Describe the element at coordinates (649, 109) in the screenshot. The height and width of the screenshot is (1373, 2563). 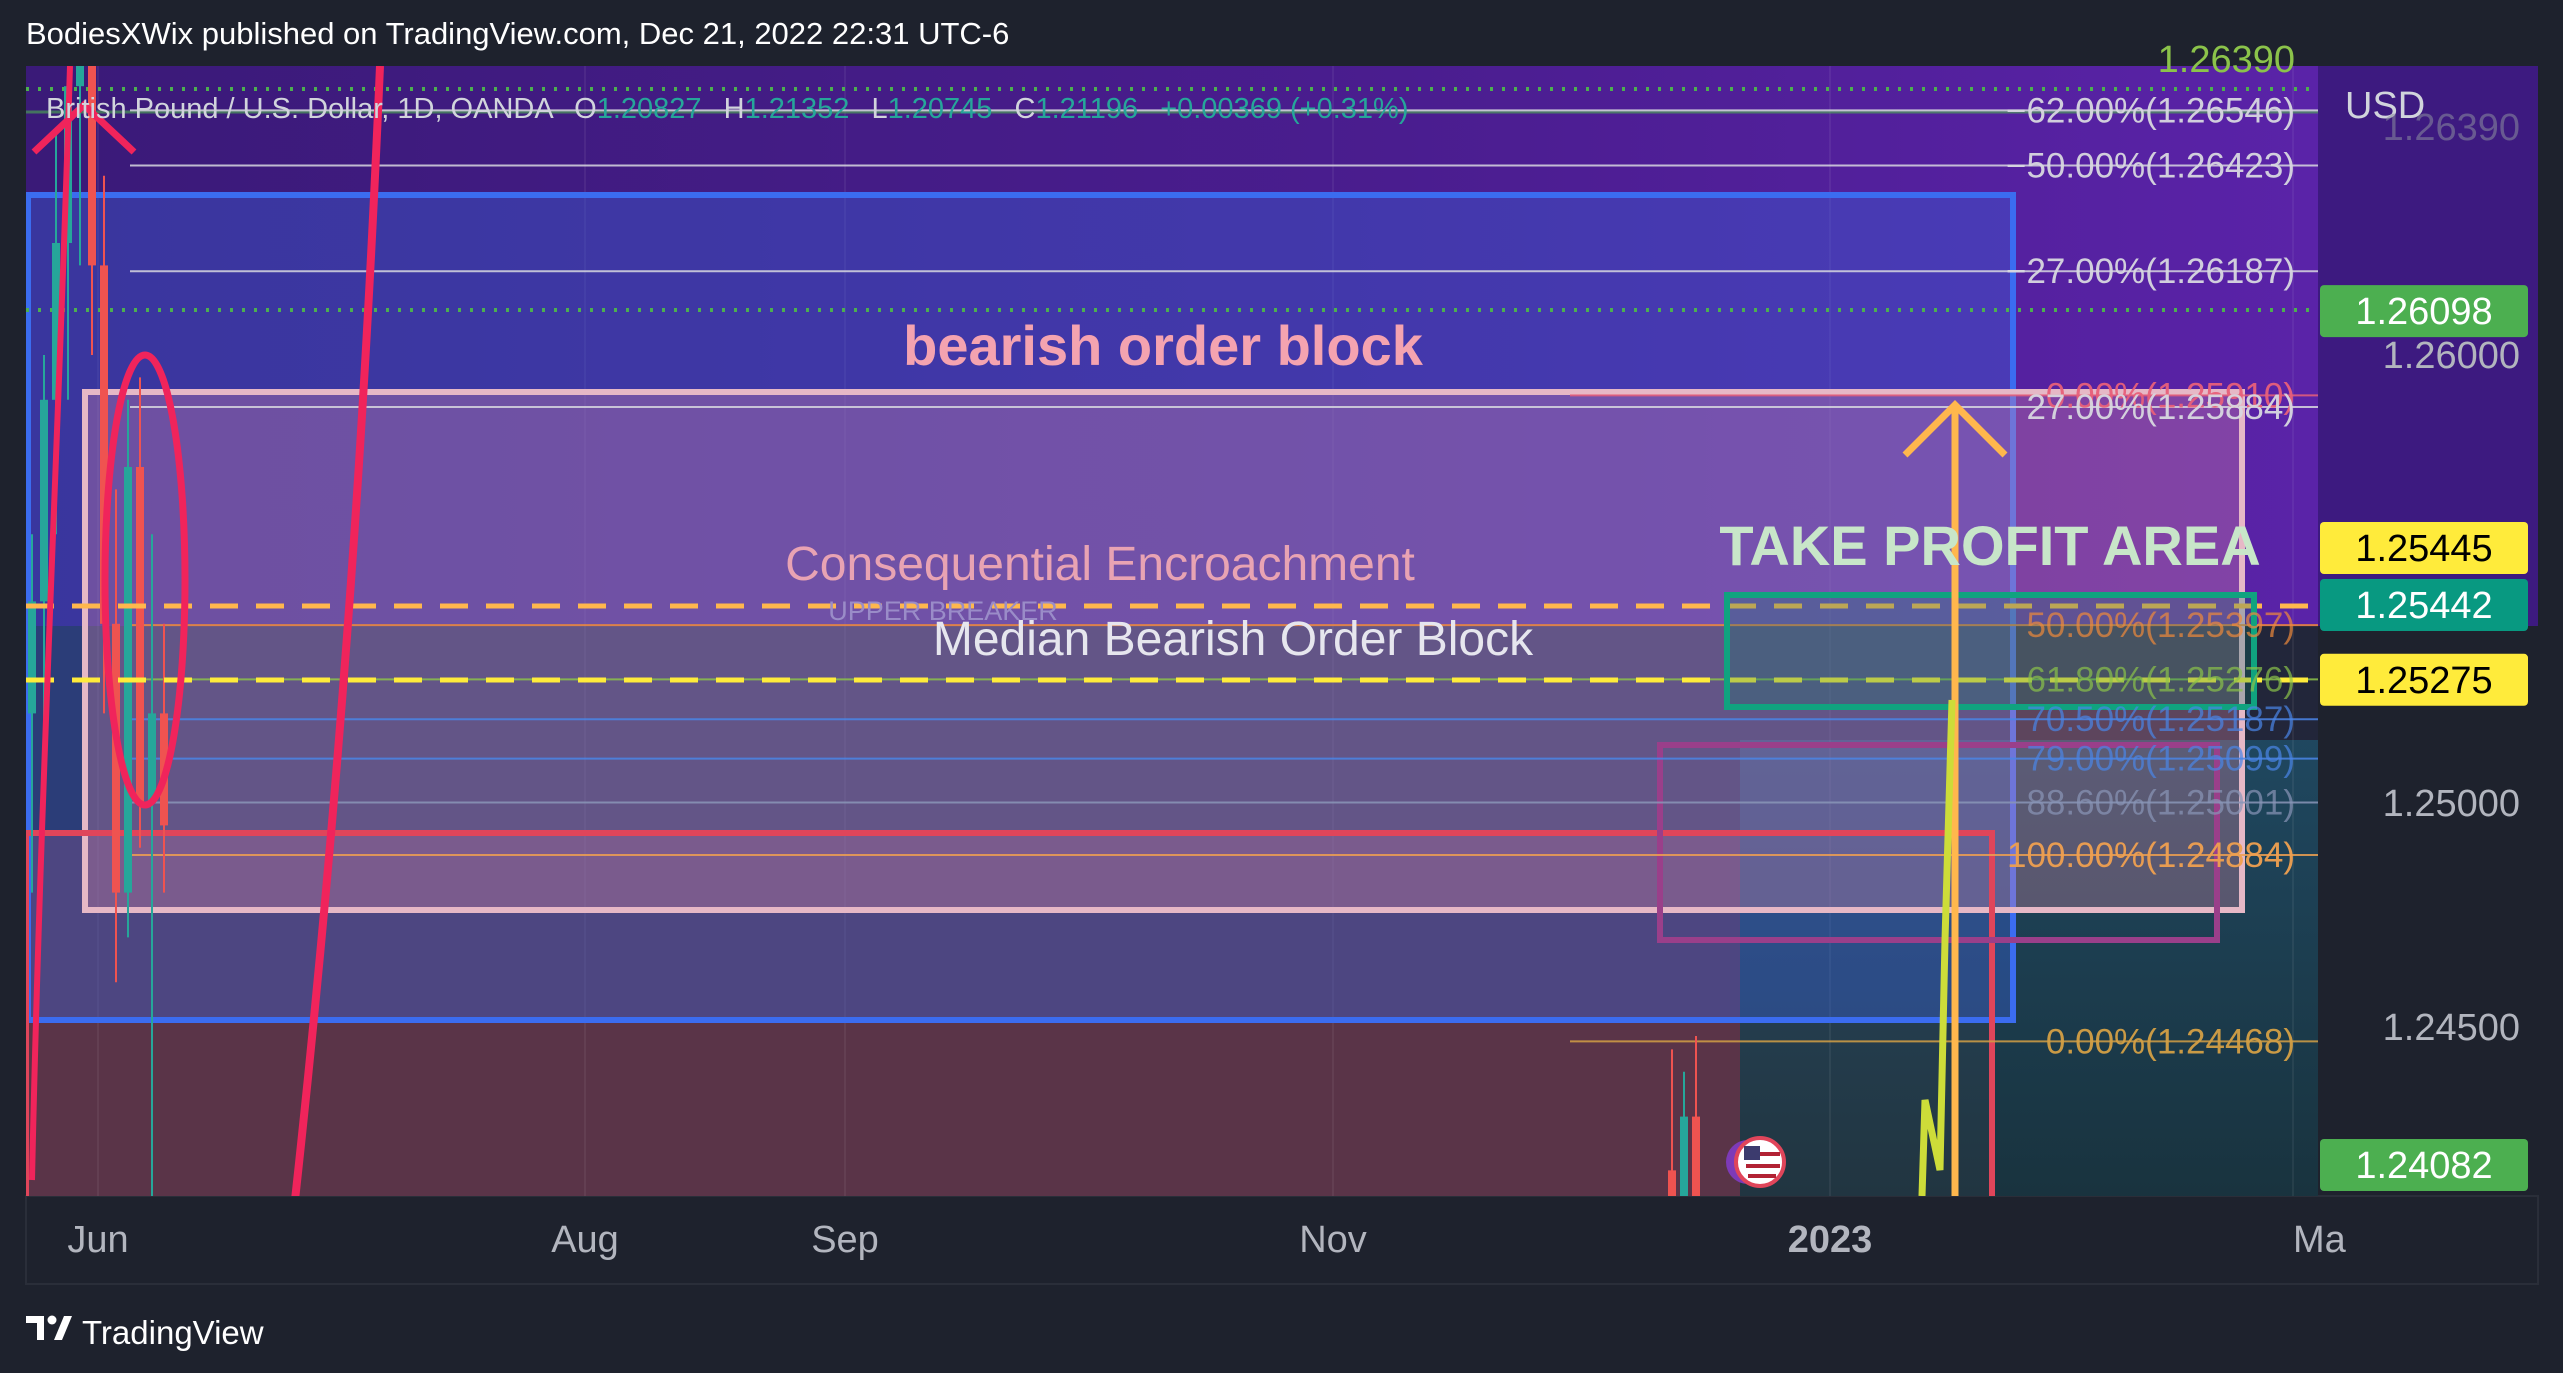
I see `open-value: 1.20827` at that location.